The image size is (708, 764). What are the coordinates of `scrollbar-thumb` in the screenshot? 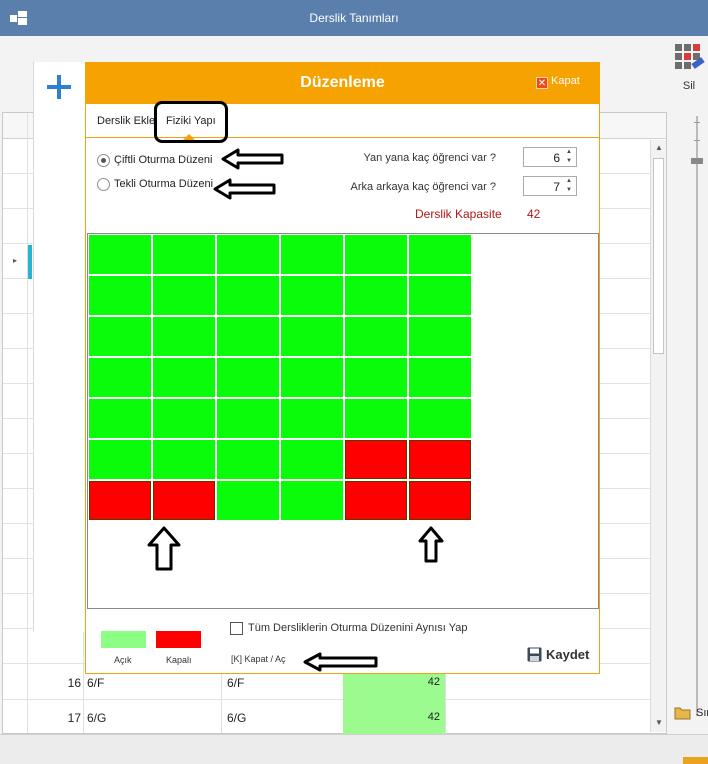 It's located at (658, 256).